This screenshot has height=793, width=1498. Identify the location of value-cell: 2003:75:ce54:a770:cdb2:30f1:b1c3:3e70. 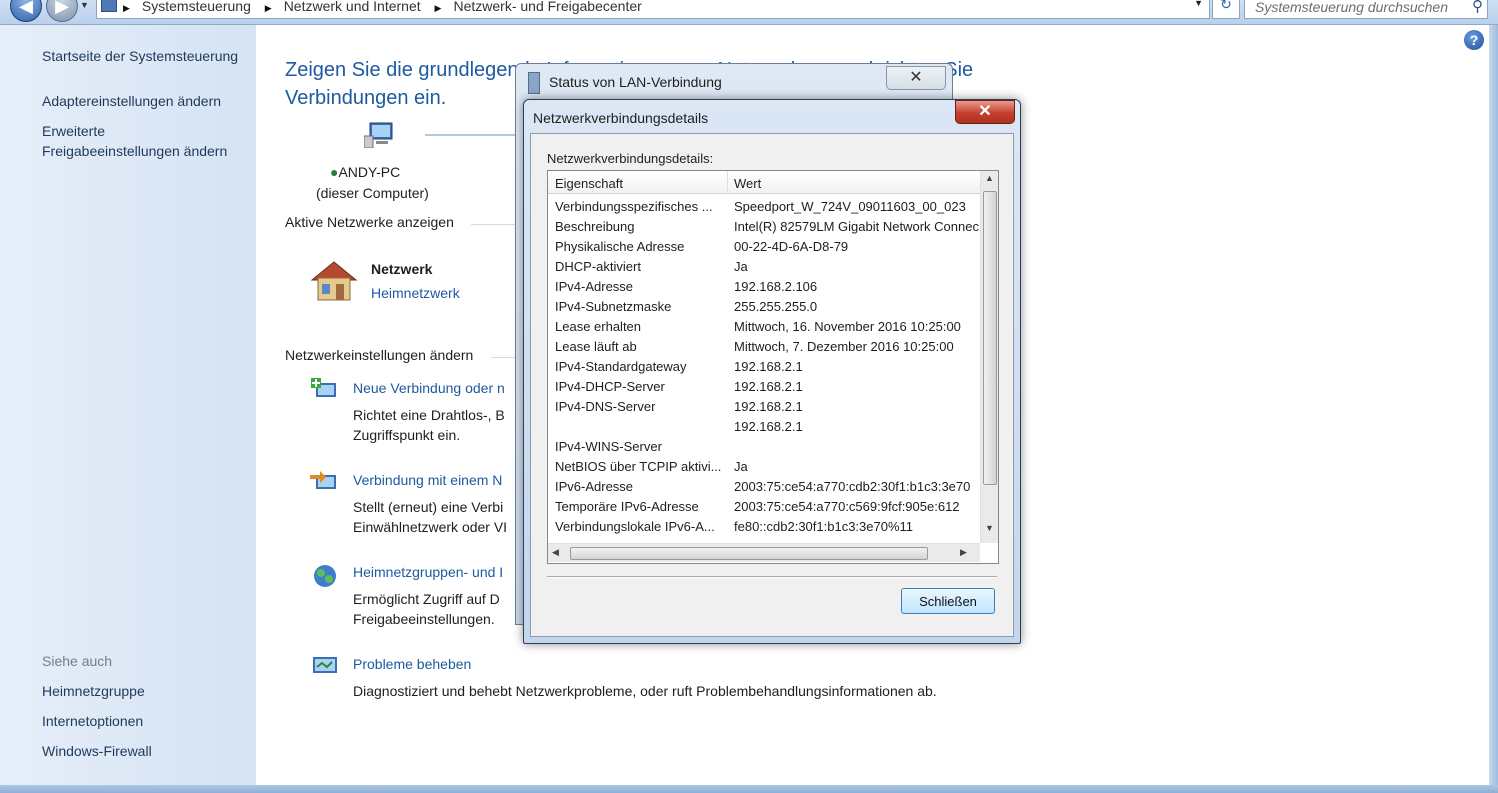
(852, 486).